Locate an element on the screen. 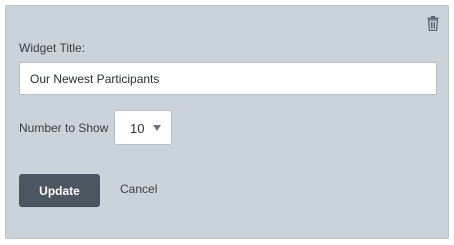 The width and height of the screenshot is (454, 245). trash-icon is located at coordinates (433, 24).